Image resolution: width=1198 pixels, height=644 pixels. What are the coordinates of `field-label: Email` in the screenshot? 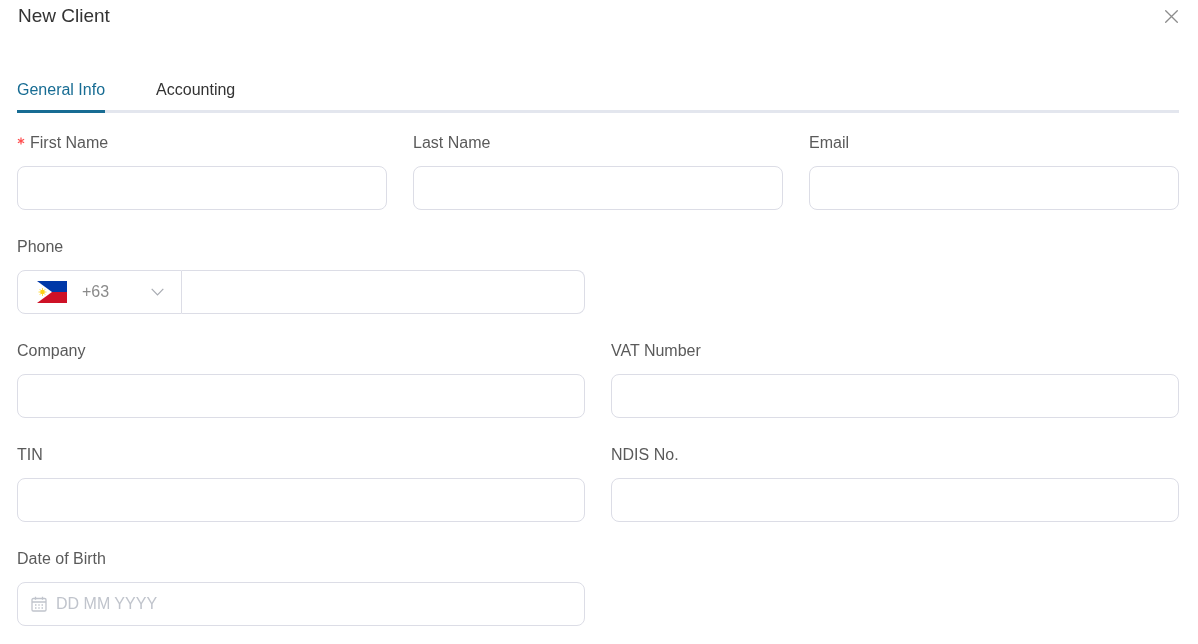 It's located at (829, 143).